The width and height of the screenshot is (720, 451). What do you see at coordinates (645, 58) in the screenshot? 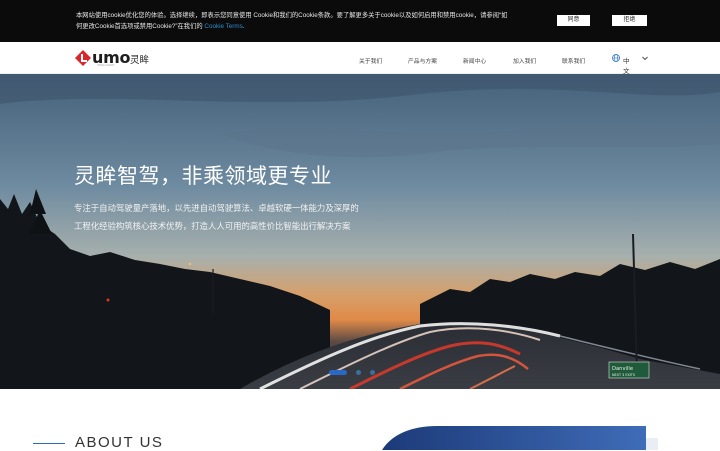
I see `chevron-down-icon` at bounding box center [645, 58].